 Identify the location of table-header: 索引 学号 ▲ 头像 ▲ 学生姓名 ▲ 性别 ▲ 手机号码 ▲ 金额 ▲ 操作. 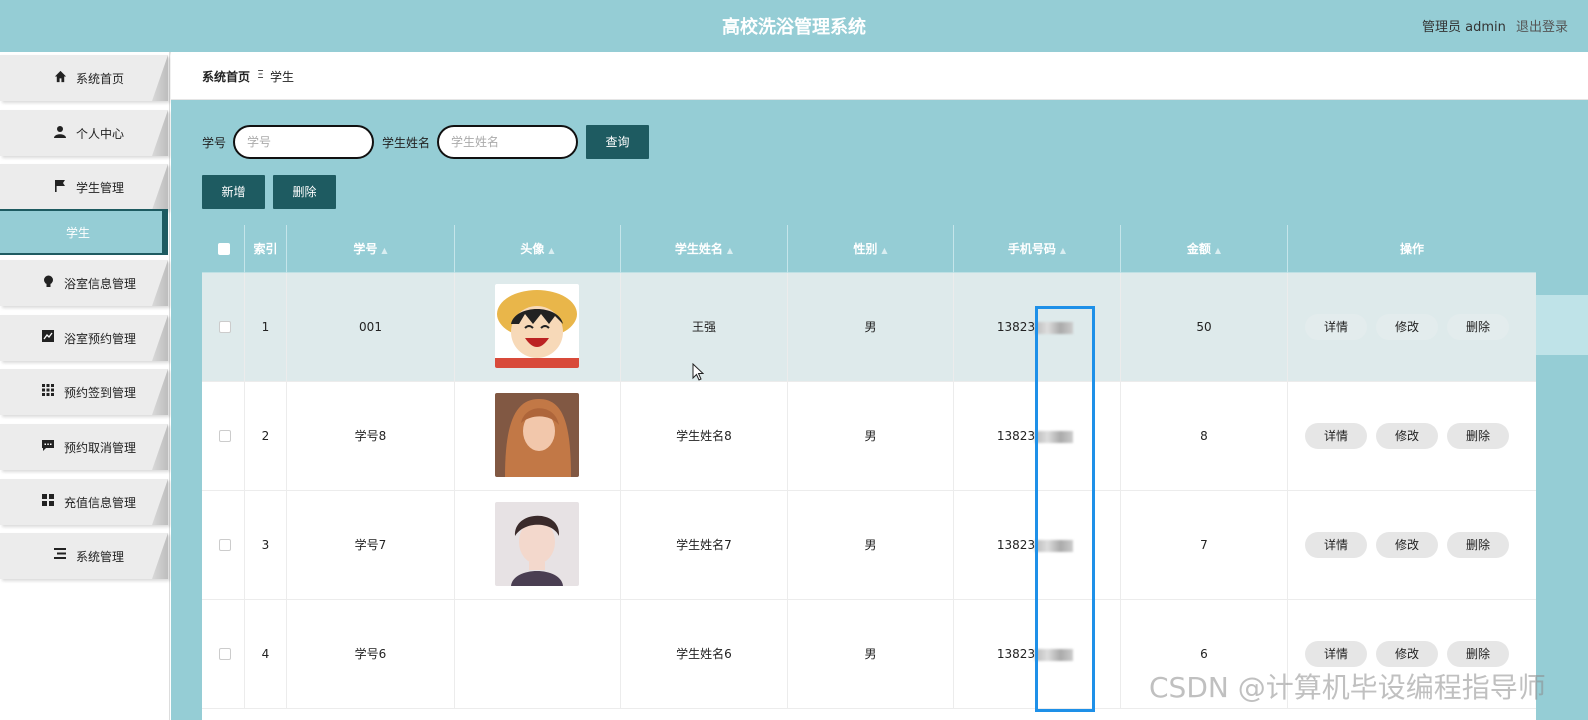
(869, 249).